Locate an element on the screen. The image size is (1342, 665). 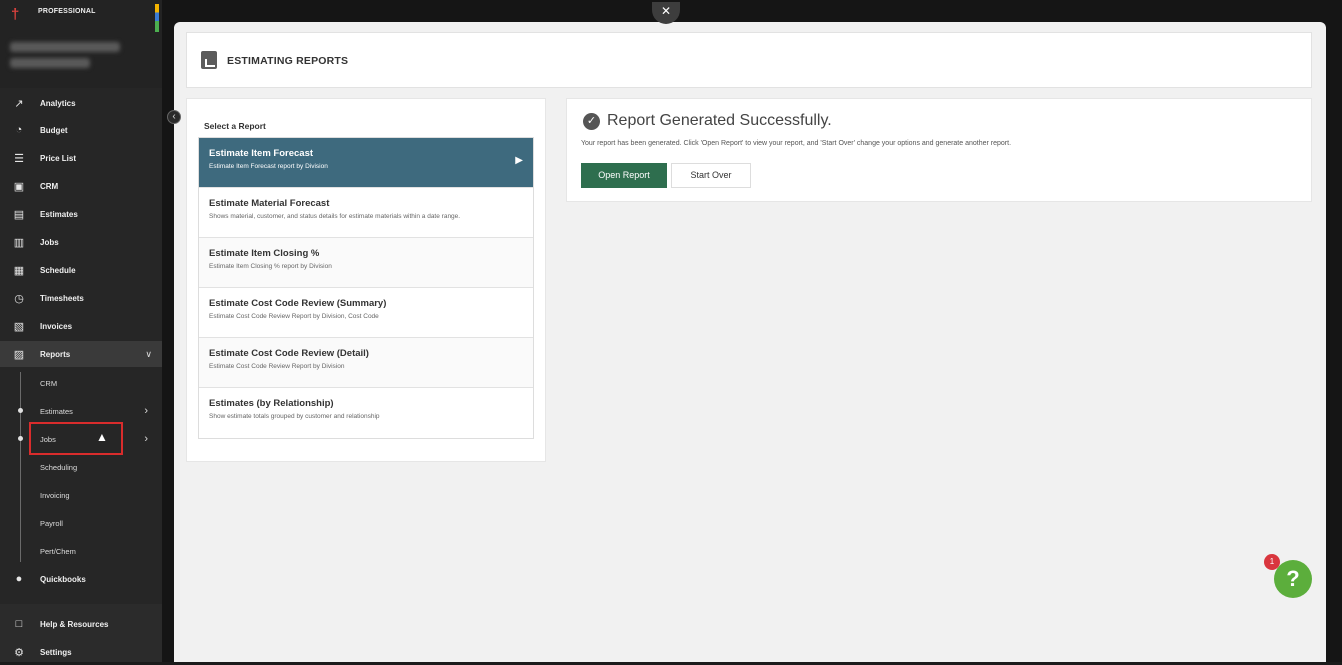
sidebar-item-analytics: ↗ Analytics is located at coordinates (81, 103).